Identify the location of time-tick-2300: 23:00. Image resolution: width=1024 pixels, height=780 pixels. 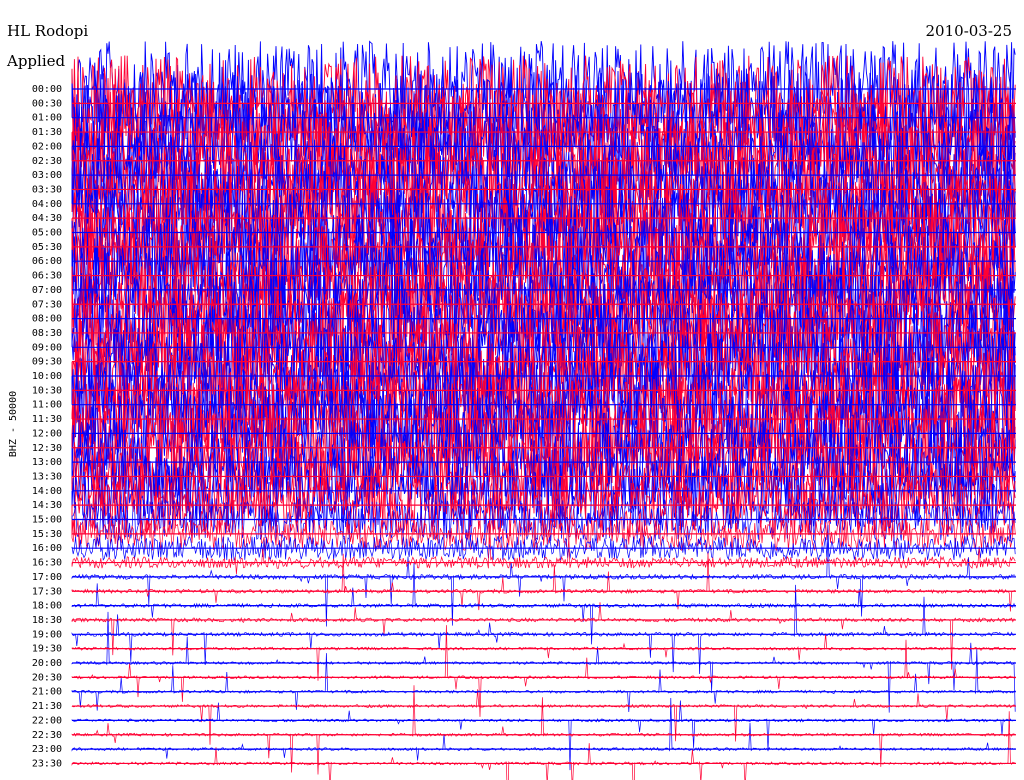
(47, 749).